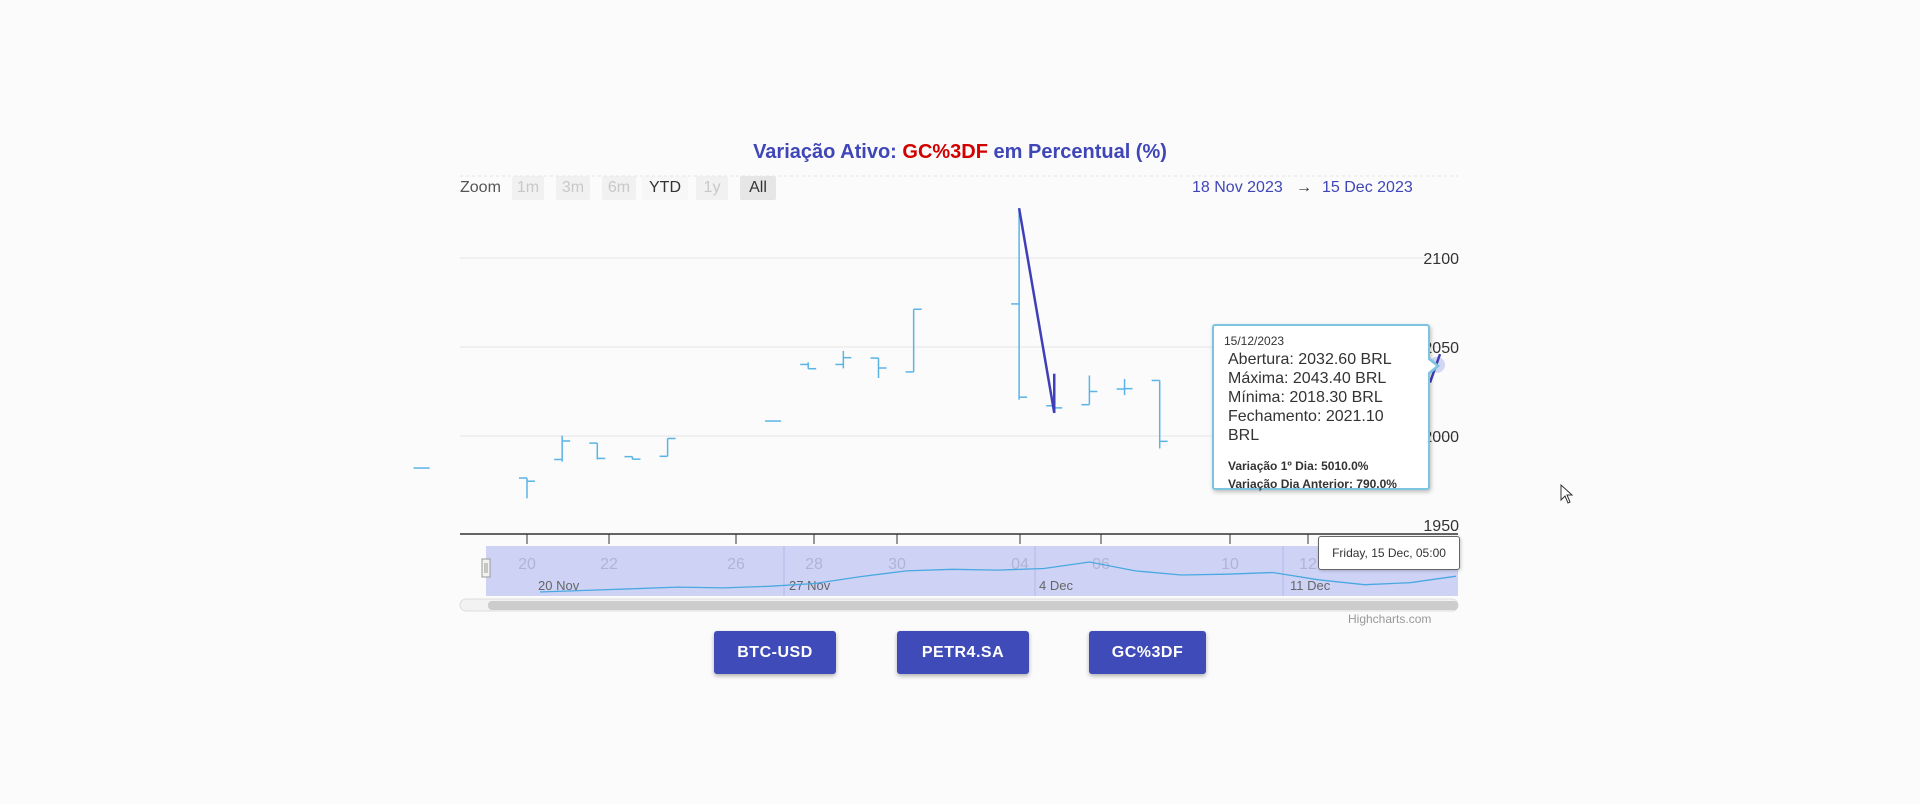 Image resolution: width=1920 pixels, height=804 pixels. Describe the element at coordinates (1307, 378) in the screenshot. I see `tooltip-high: Máxima: 2043.40 BRL` at that location.